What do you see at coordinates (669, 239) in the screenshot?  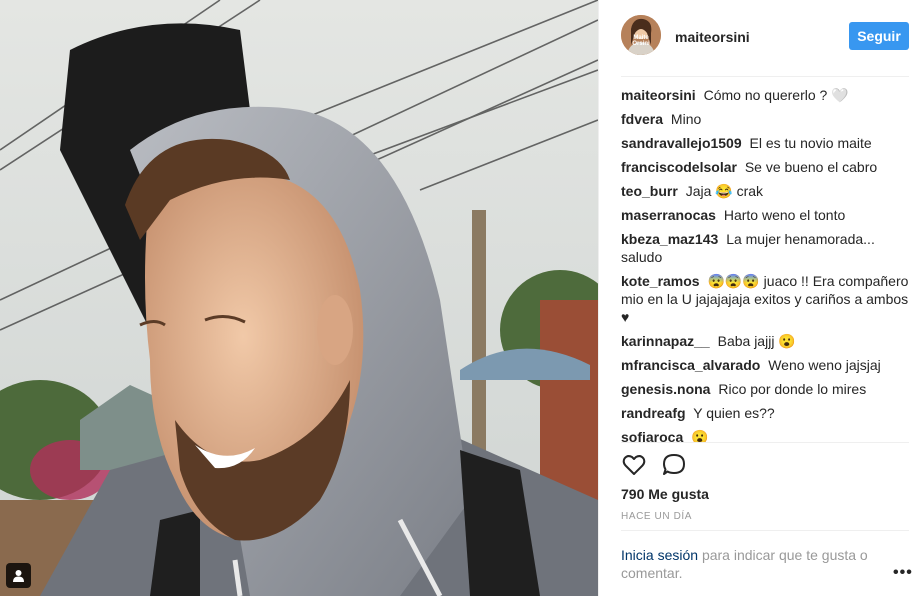 I see `comment-username: kbeza_maz143` at bounding box center [669, 239].